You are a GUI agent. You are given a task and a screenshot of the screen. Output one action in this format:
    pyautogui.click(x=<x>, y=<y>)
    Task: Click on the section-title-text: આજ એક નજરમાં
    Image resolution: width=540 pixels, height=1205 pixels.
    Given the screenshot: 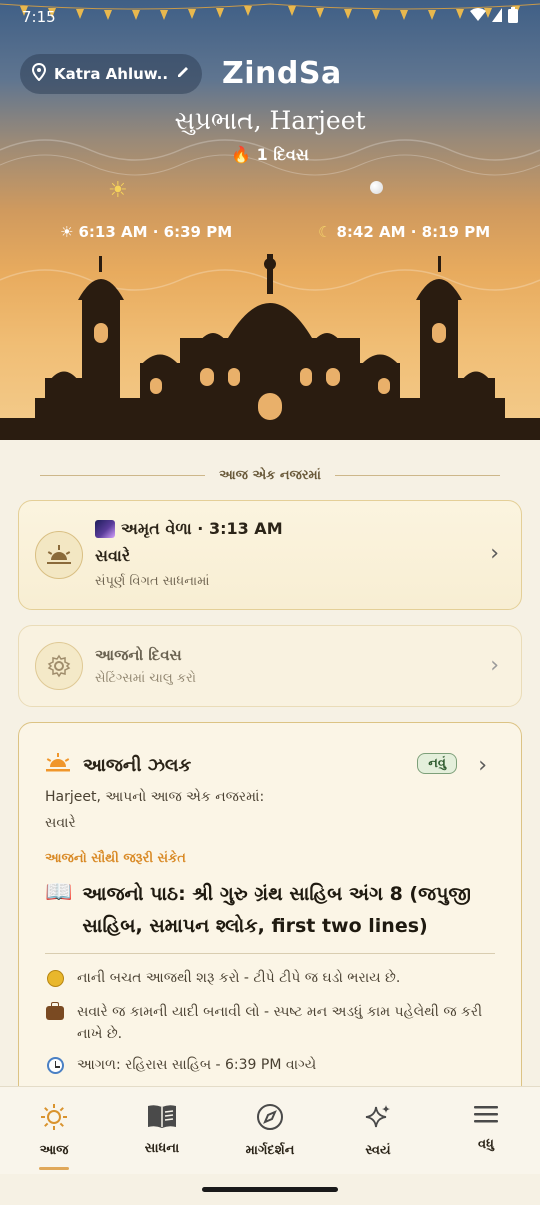 What is the action you would take?
    pyautogui.click(x=270, y=475)
    